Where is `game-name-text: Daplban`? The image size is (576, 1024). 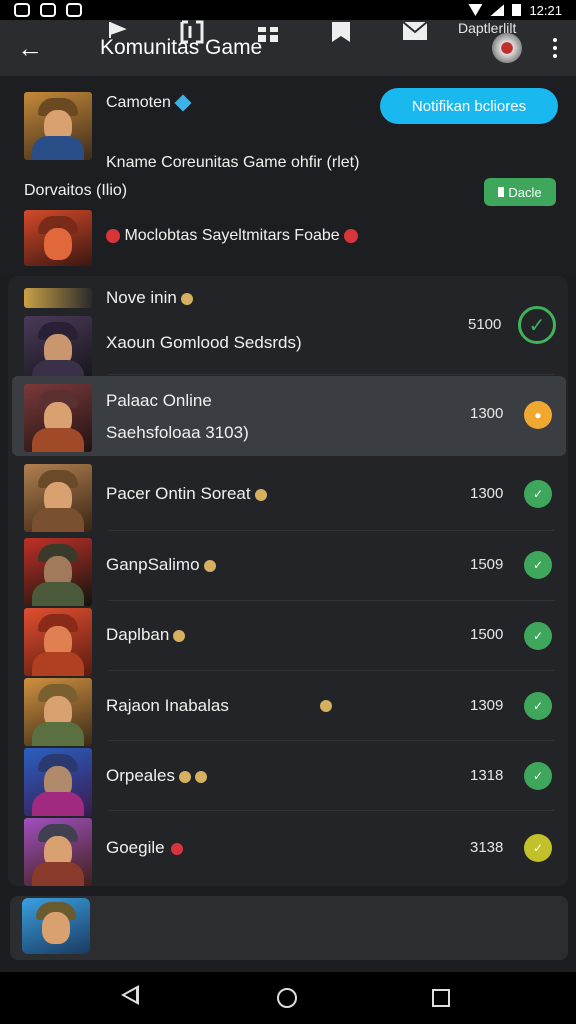 game-name-text: Daplban is located at coordinates (138, 634).